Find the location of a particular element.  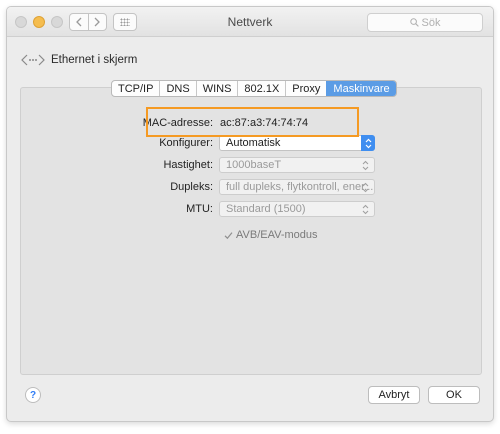

mtu-row: MTU: Standard (1500) is located at coordinates (250, 209).